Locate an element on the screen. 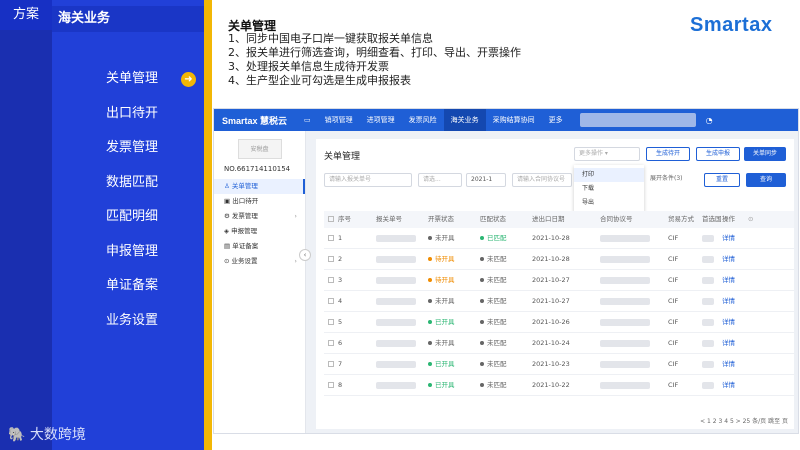 This screenshot has height=450, width=800. collapse-sidebar-button: ‹ is located at coordinates (305, 255).